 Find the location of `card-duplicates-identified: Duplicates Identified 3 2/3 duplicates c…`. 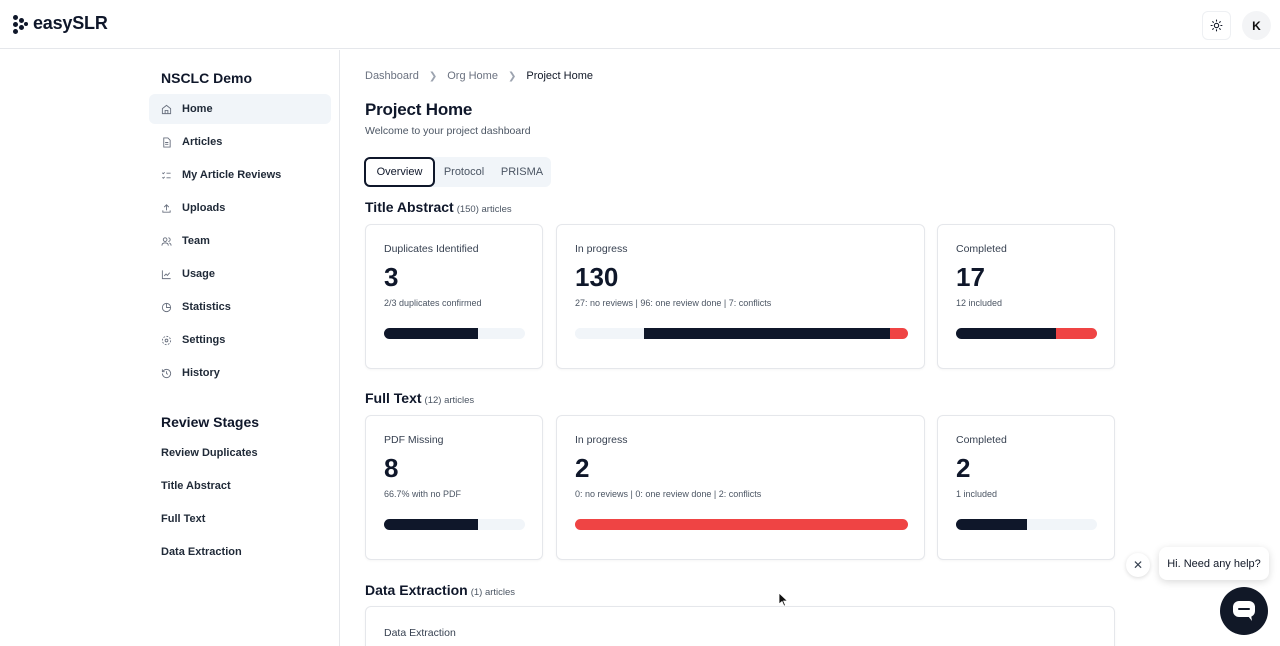

card-duplicates-identified: Duplicates Identified 3 2/3 duplicates c… is located at coordinates (454, 296).